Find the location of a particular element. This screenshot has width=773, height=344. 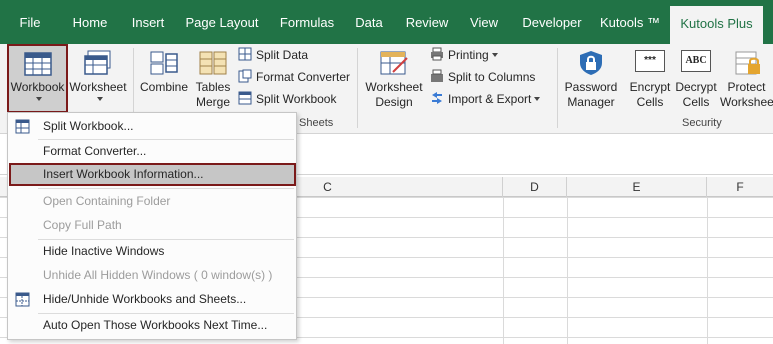

decrypt-cells-label-2: Cells is located at coordinates (696, 102).